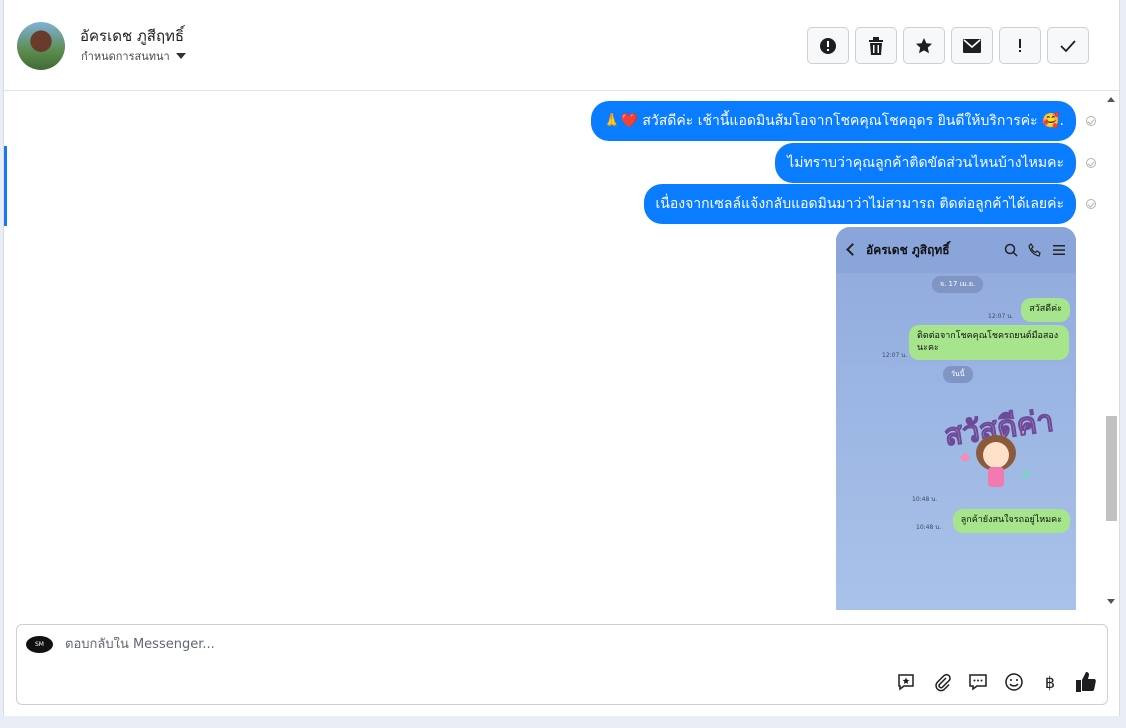  I want to click on baht-icon: ฿, so click(1050, 682).